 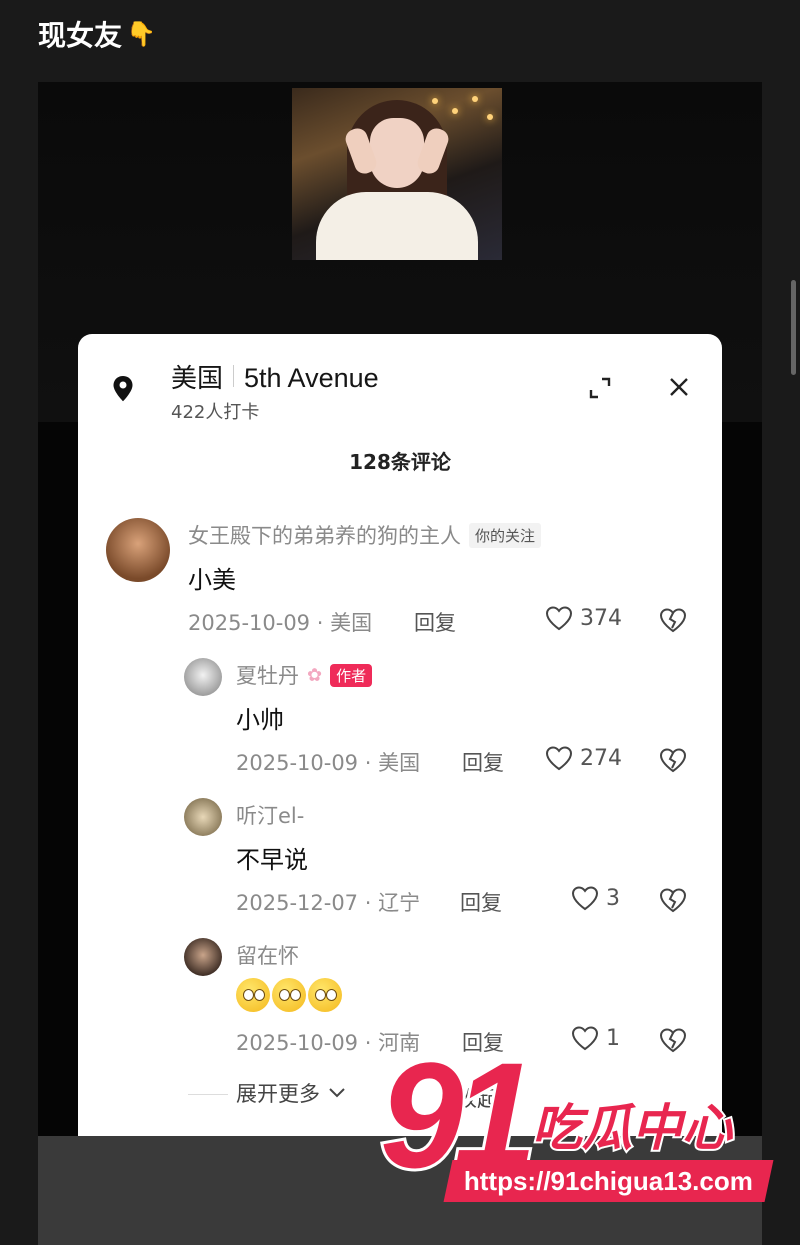 What do you see at coordinates (397, 174) in the screenshot?
I see `woman-photo` at bounding box center [397, 174].